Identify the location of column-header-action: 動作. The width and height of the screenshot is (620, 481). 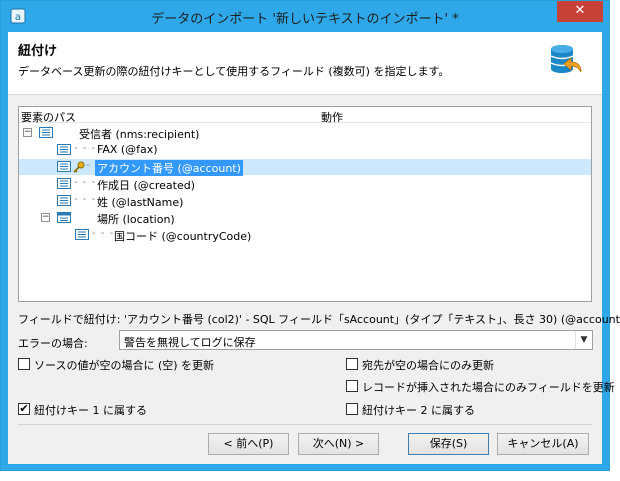
(332, 117).